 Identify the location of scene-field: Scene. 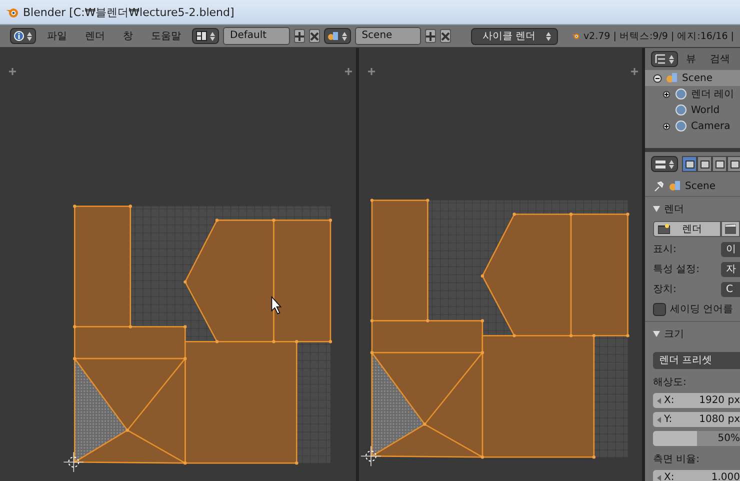
(388, 36).